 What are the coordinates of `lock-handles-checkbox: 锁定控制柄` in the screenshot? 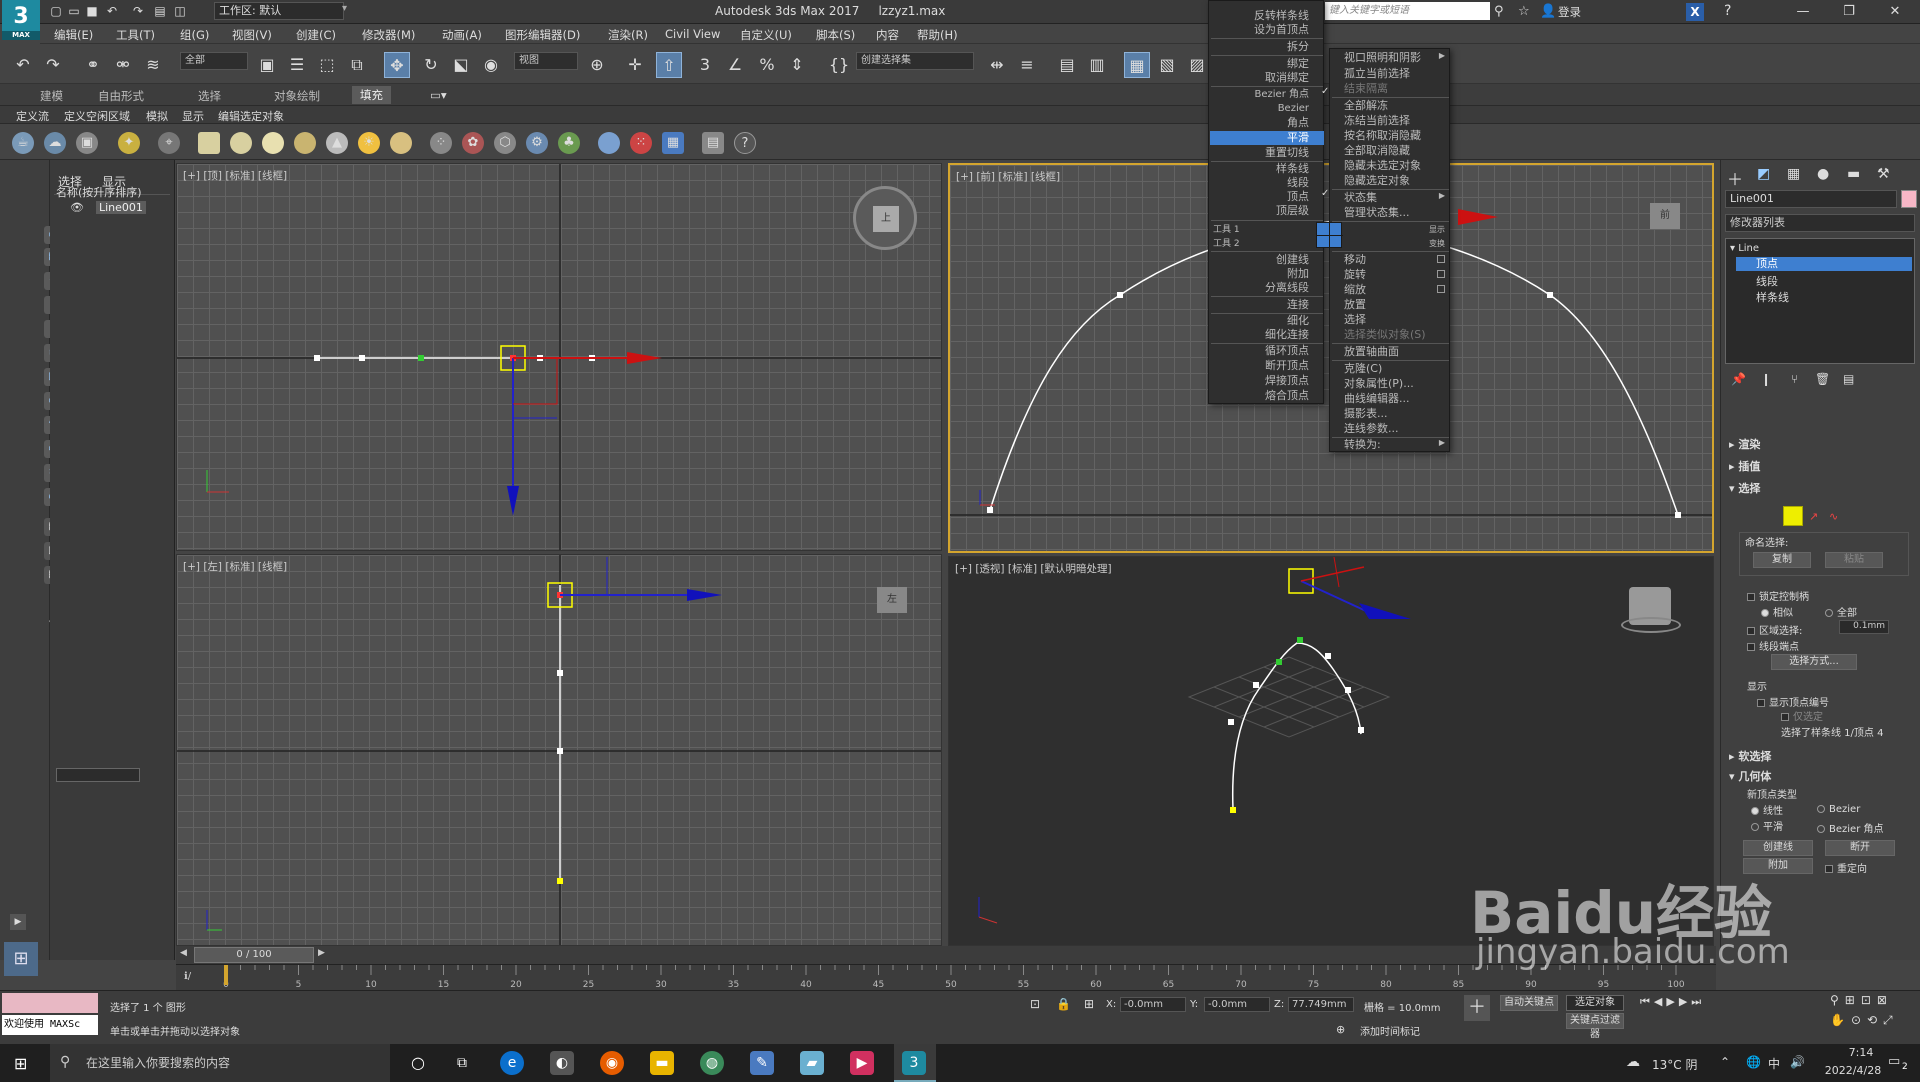 It's located at (1778, 595).